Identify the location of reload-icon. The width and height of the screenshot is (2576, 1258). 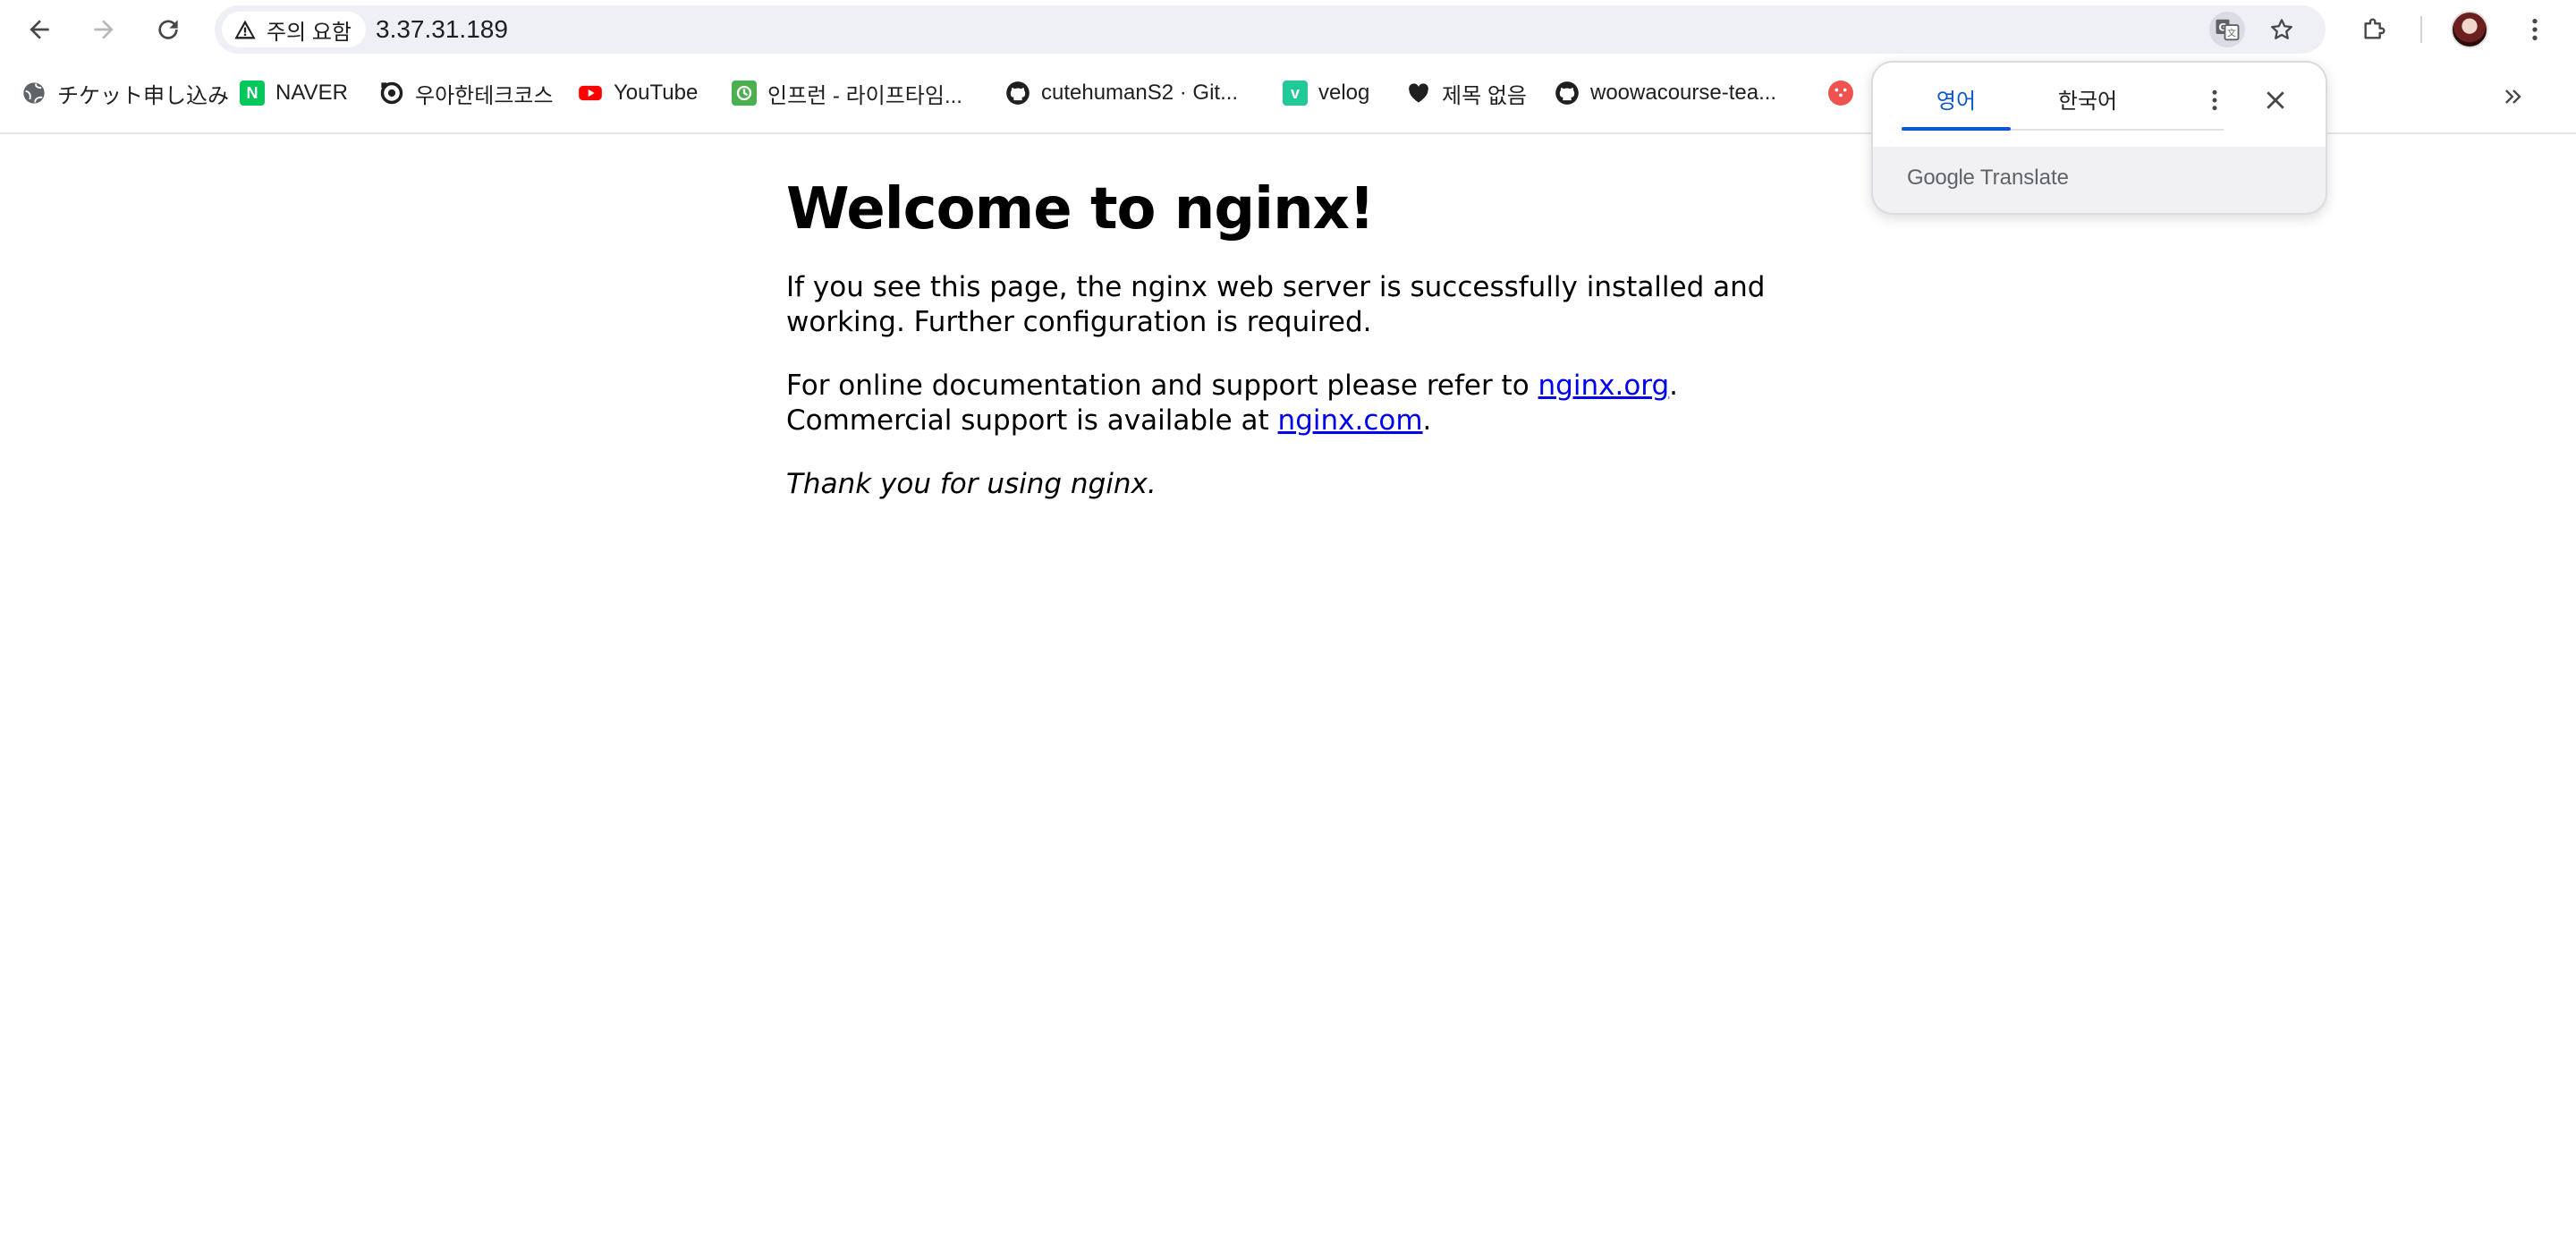
(168, 29).